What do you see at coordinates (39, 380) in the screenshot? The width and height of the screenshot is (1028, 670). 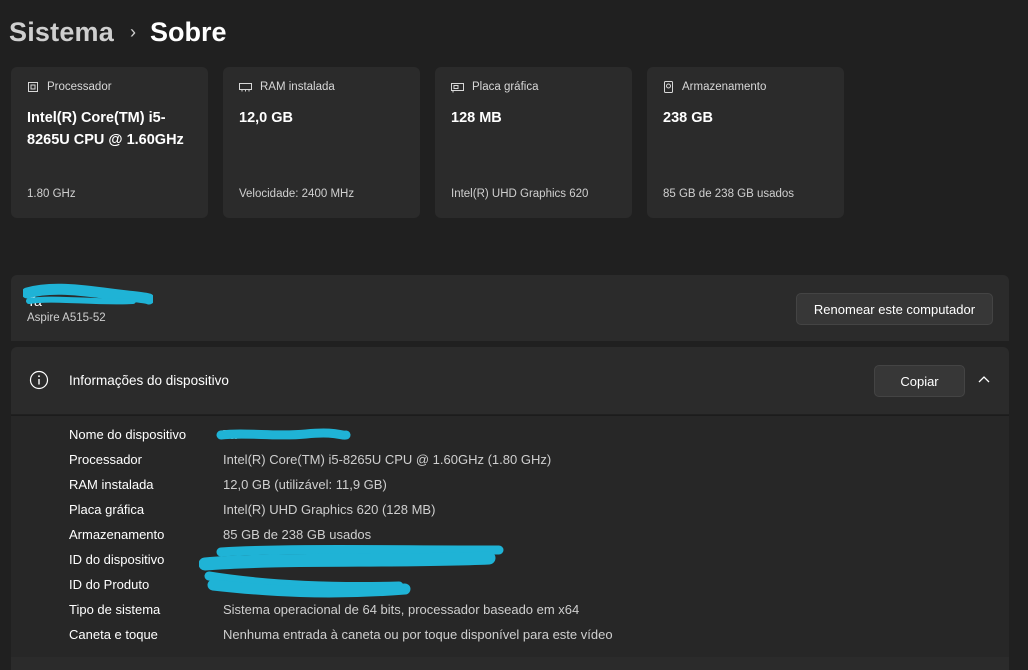 I see `info-icon` at bounding box center [39, 380].